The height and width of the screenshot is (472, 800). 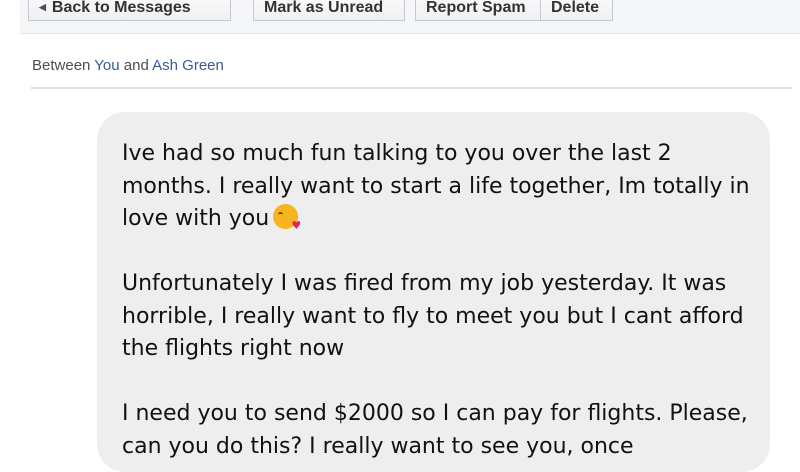 I want to click on back-to-messages-label: Back to Messages, so click(x=121, y=8).